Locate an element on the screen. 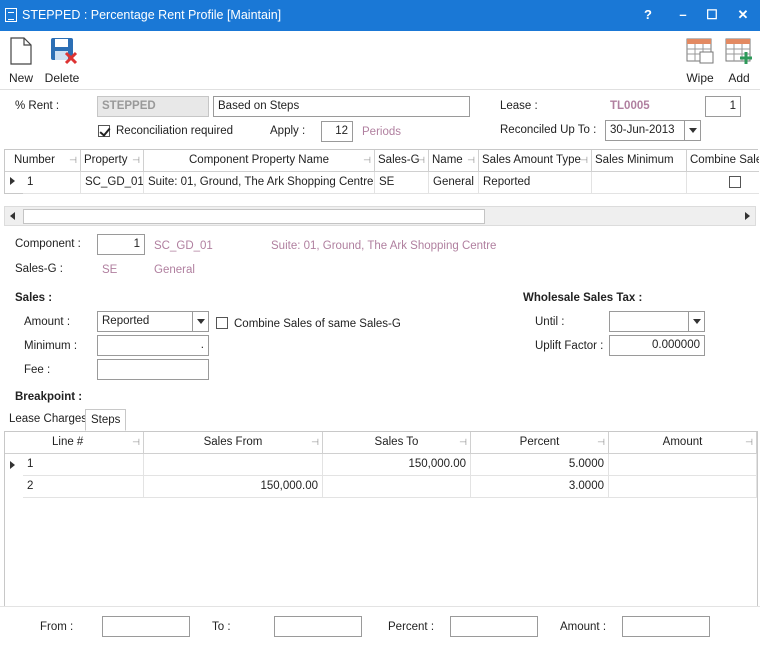 The height and width of the screenshot is (648, 760). column-header-percent: Percent ⊣ is located at coordinates (540, 443).